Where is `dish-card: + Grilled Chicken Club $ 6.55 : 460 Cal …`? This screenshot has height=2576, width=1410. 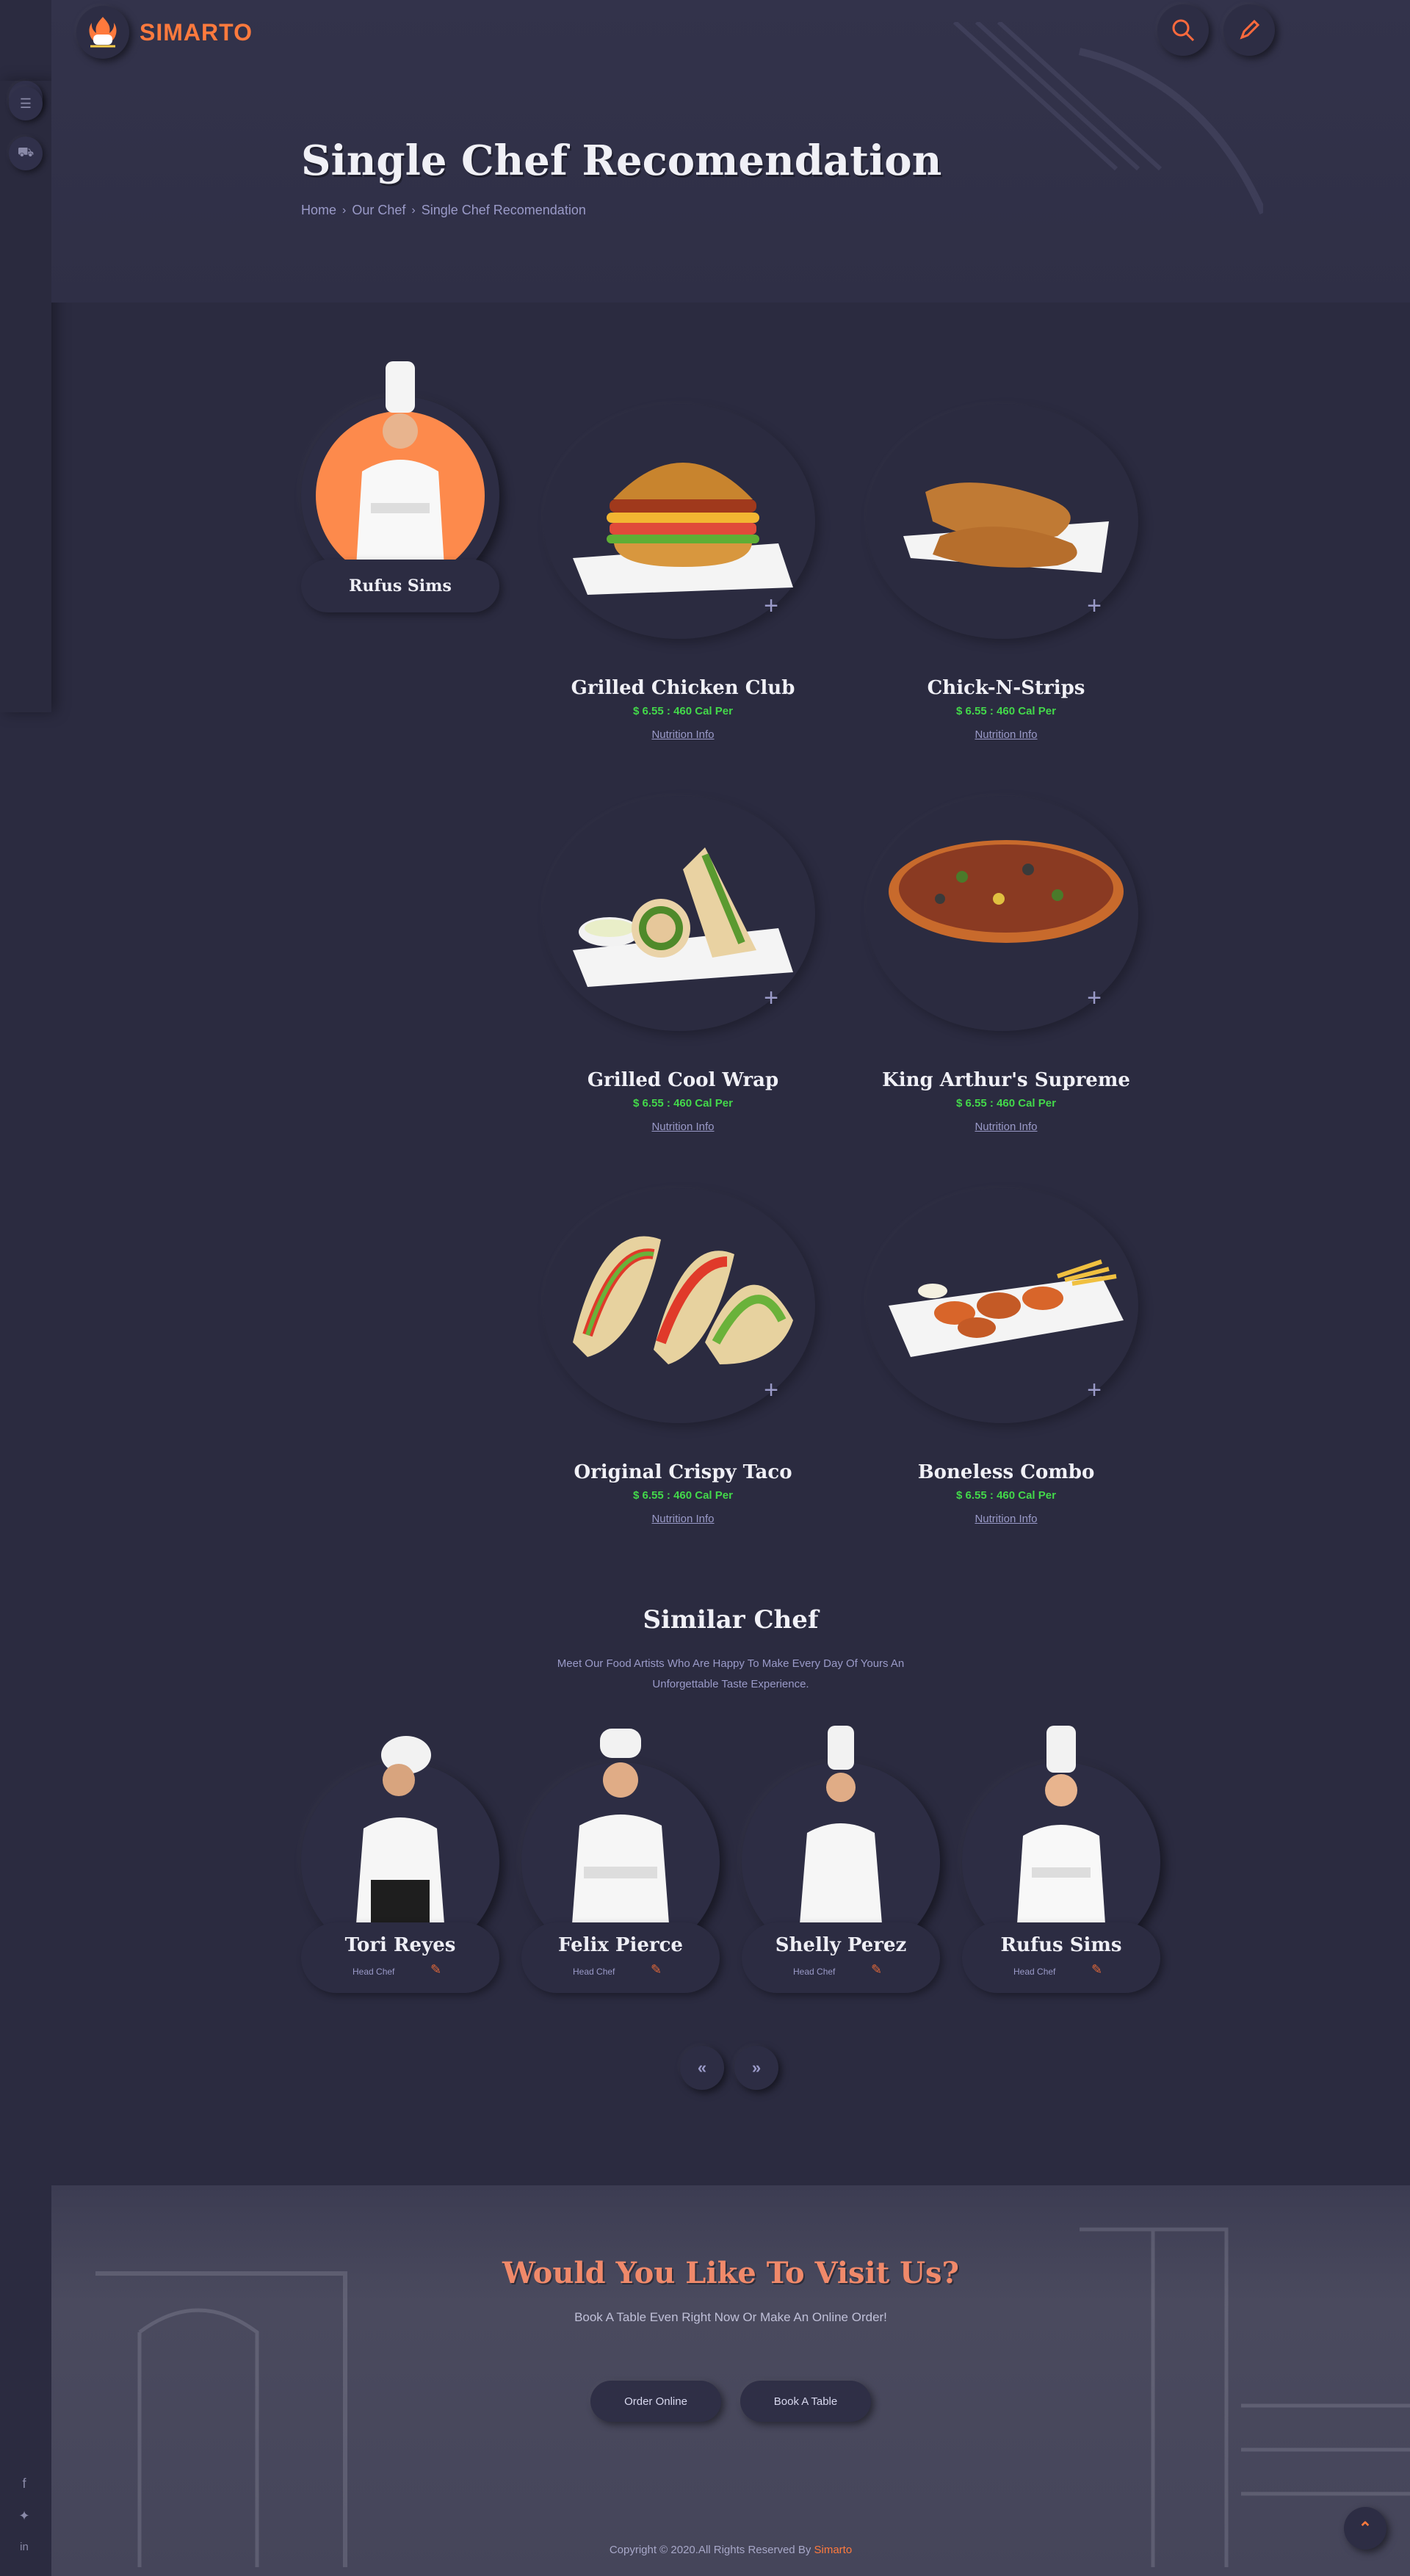
dish-card: + Grilled Chicken Club $ 6.55 : 460 Cal … is located at coordinates (682, 550).